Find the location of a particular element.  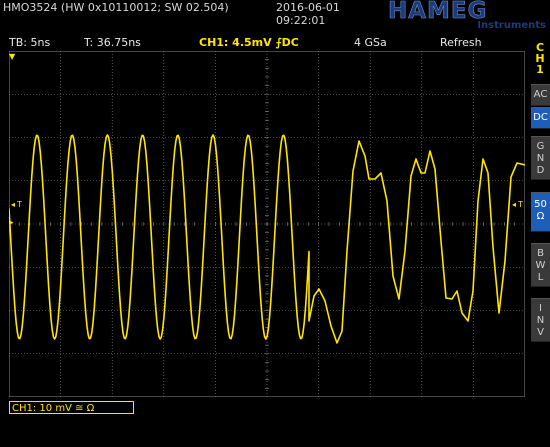

button-label: DC is located at coordinates (540, 117).